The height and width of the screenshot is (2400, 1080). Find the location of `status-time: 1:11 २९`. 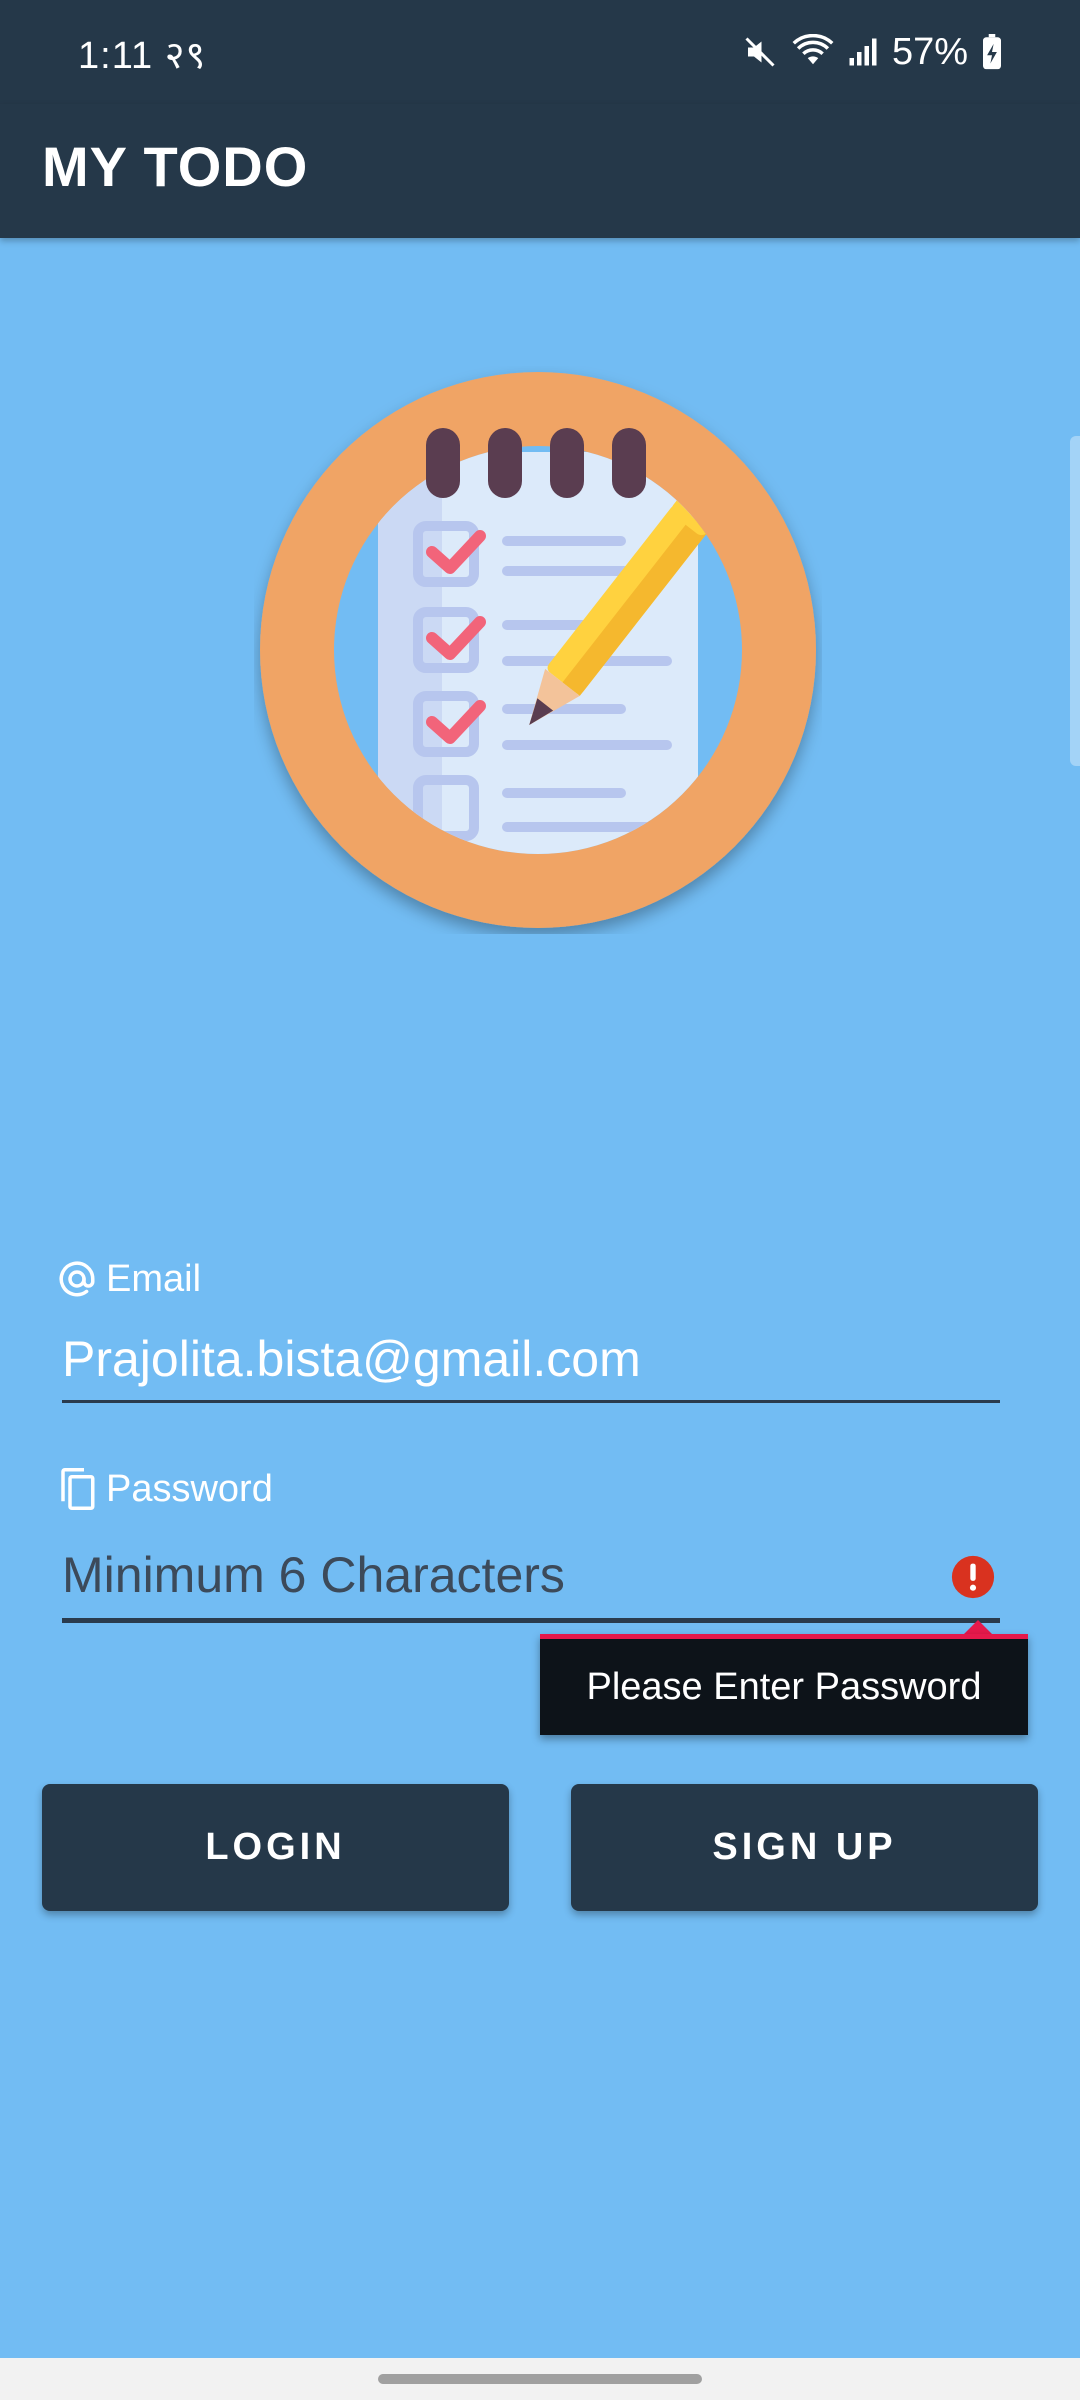

status-time: 1:11 २९ is located at coordinates (142, 54).